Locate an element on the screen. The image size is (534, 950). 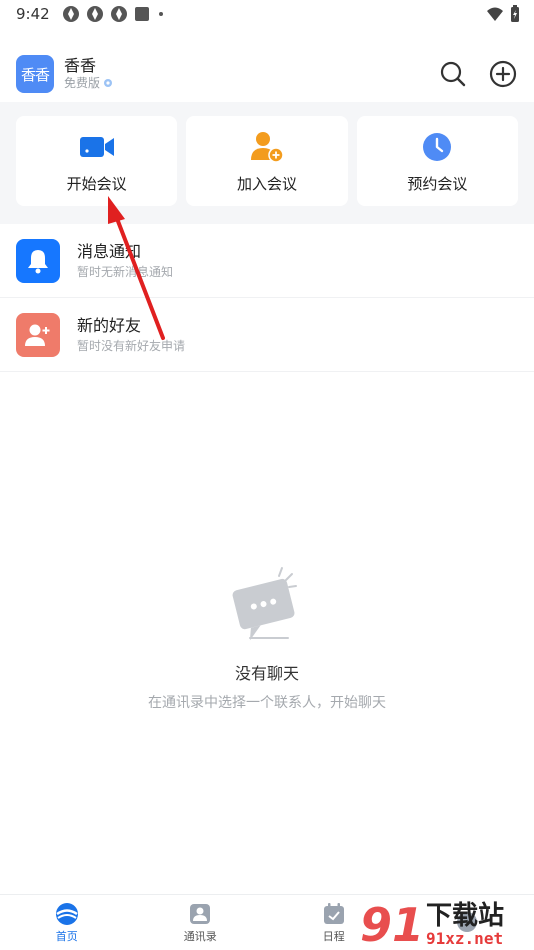
user-plan: 免费版 is located at coordinates (88, 83).